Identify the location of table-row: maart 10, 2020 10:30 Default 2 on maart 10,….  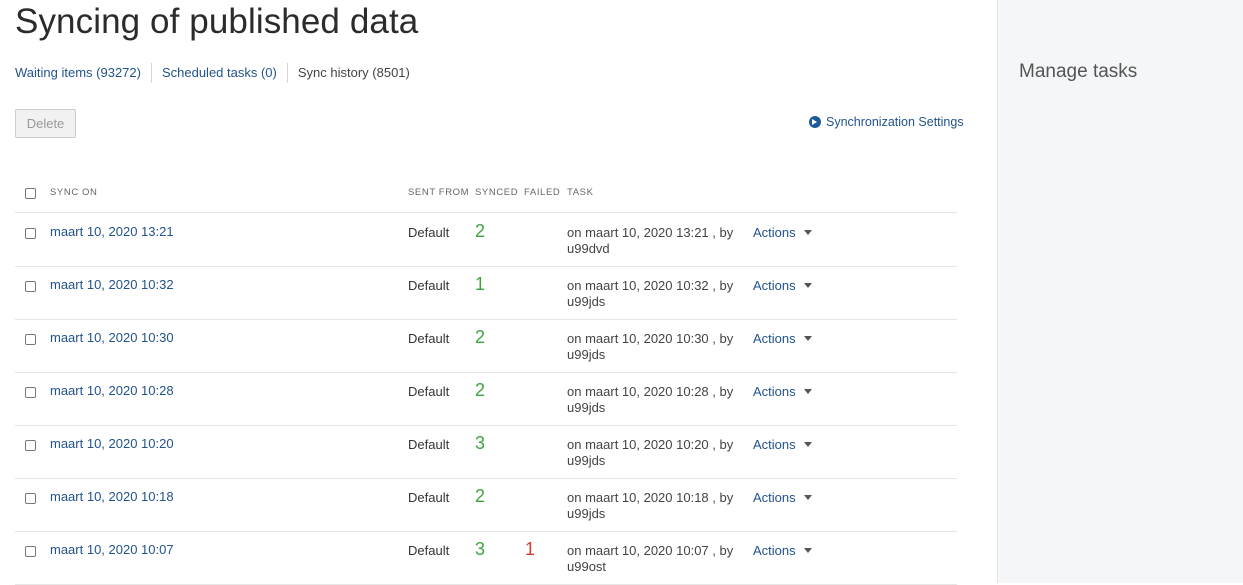
(486, 346).